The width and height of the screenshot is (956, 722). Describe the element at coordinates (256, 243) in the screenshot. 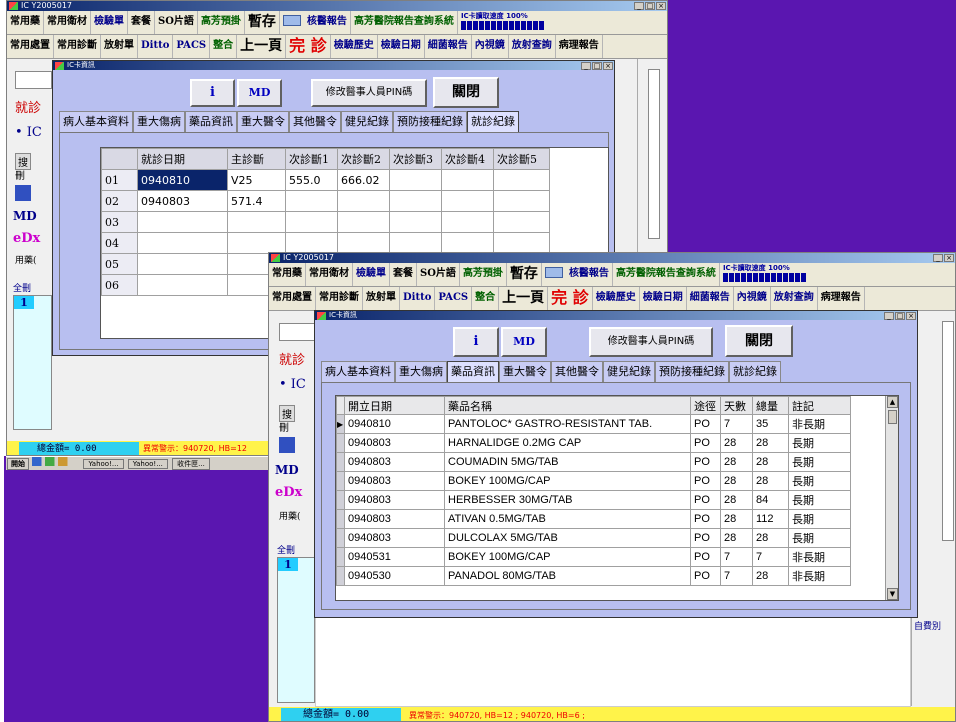

I see `main-diagnosis-cell` at that location.